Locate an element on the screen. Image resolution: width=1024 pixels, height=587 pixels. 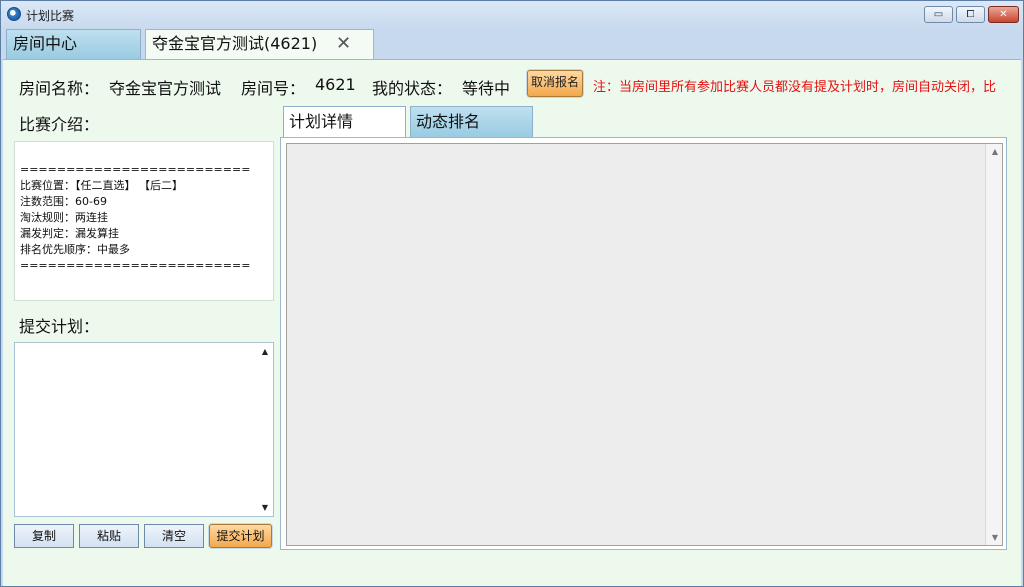
close-button: ✕ is located at coordinates (1003, 14).